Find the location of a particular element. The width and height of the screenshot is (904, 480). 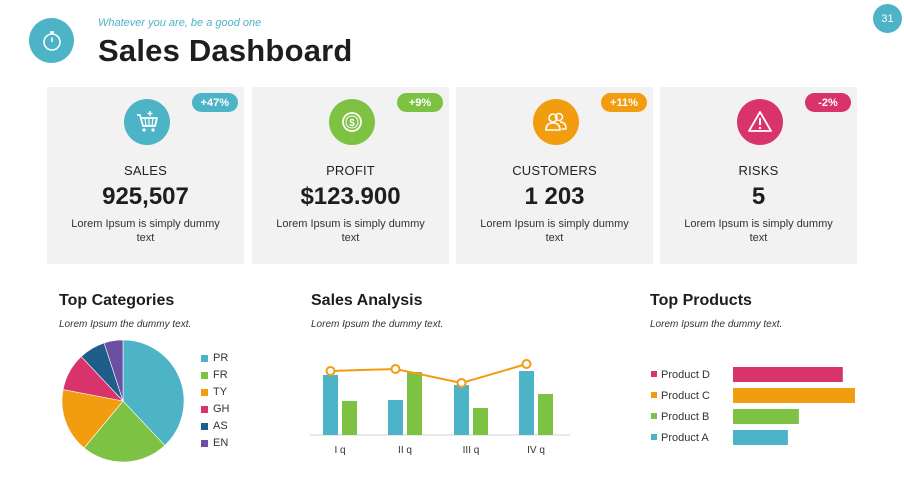

product-label: Product D is located at coordinates (685, 375).